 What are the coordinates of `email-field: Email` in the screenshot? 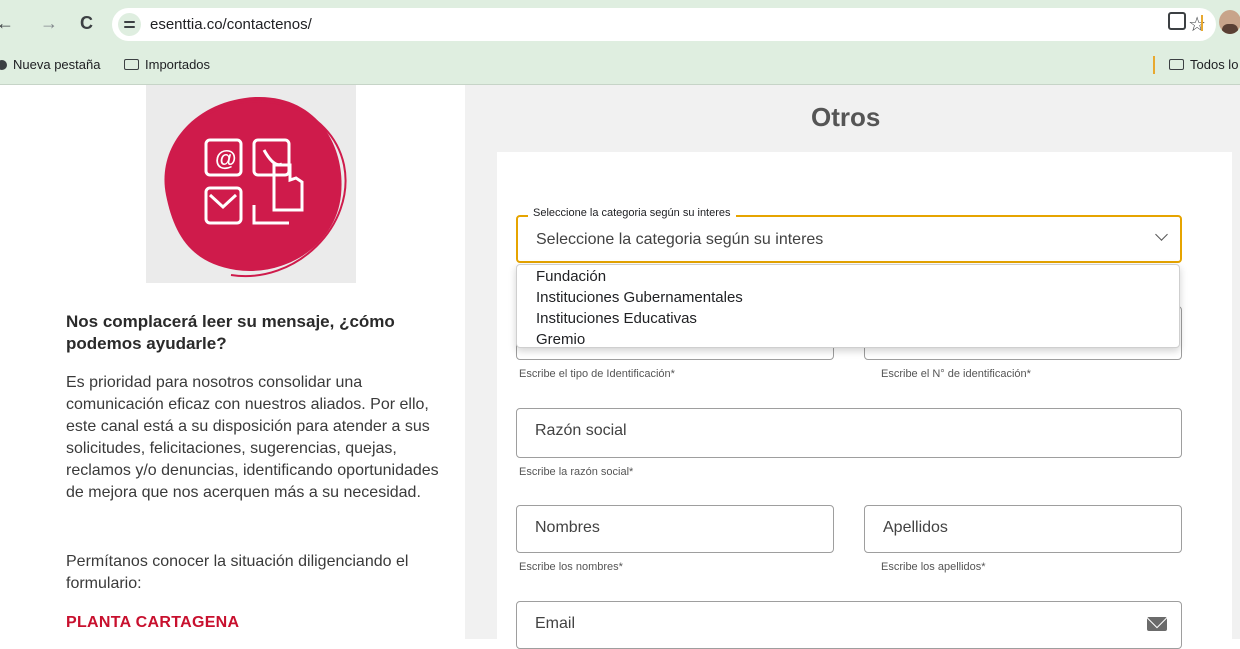 It's located at (849, 625).